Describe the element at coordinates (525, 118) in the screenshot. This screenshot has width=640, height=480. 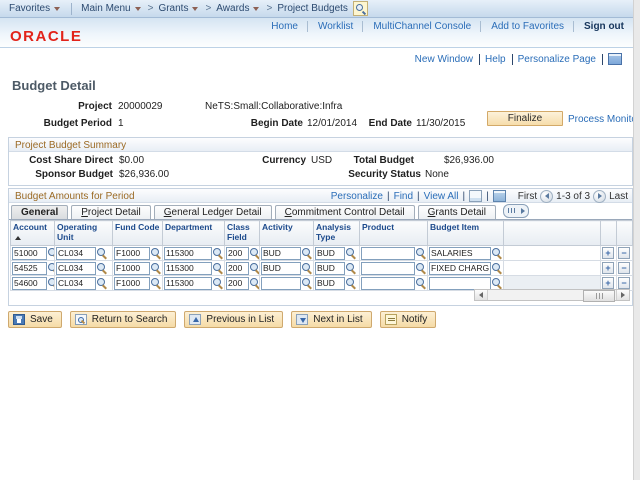
I see `finalize-button: Finalize` at that location.